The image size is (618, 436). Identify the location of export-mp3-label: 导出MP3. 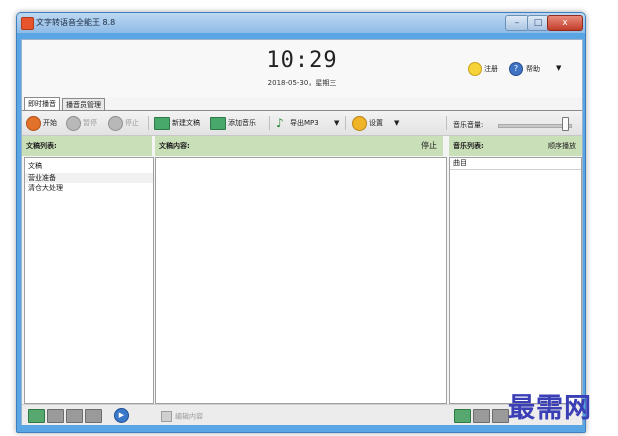
(304, 123).